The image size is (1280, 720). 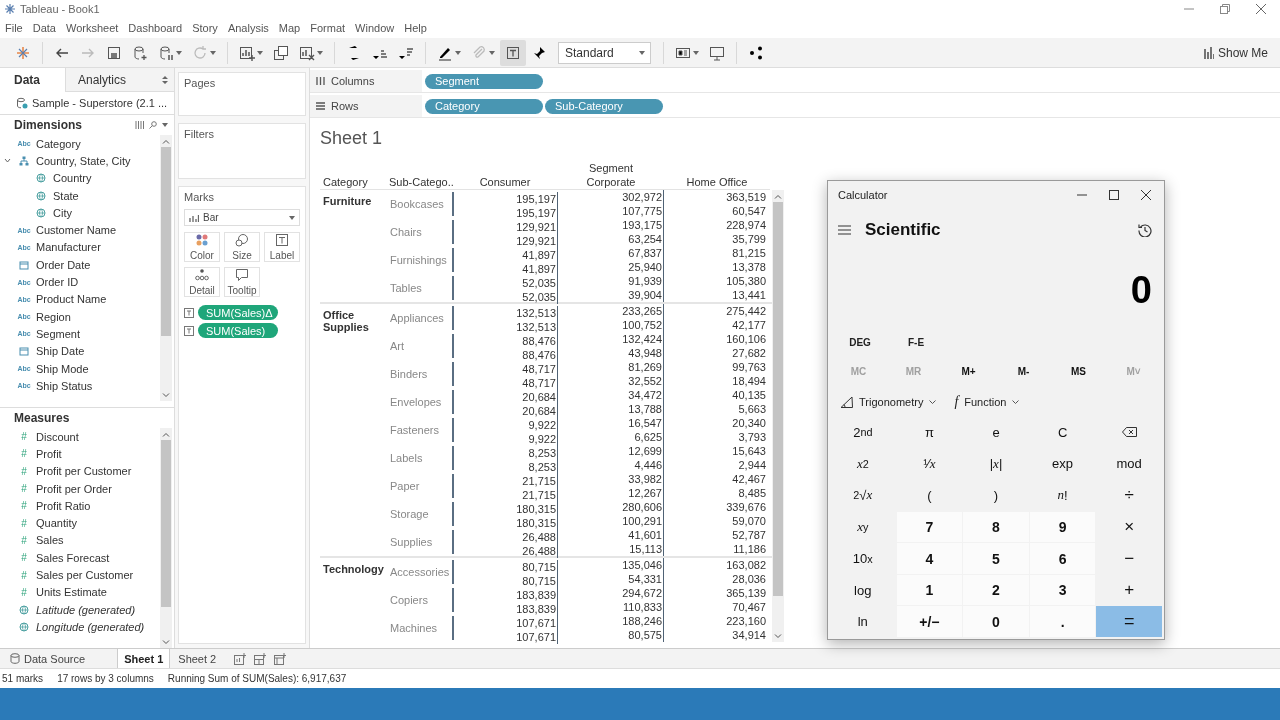 What do you see at coordinates (1114, 195) in the screenshot?
I see `maximize-icon` at bounding box center [1114, 195].